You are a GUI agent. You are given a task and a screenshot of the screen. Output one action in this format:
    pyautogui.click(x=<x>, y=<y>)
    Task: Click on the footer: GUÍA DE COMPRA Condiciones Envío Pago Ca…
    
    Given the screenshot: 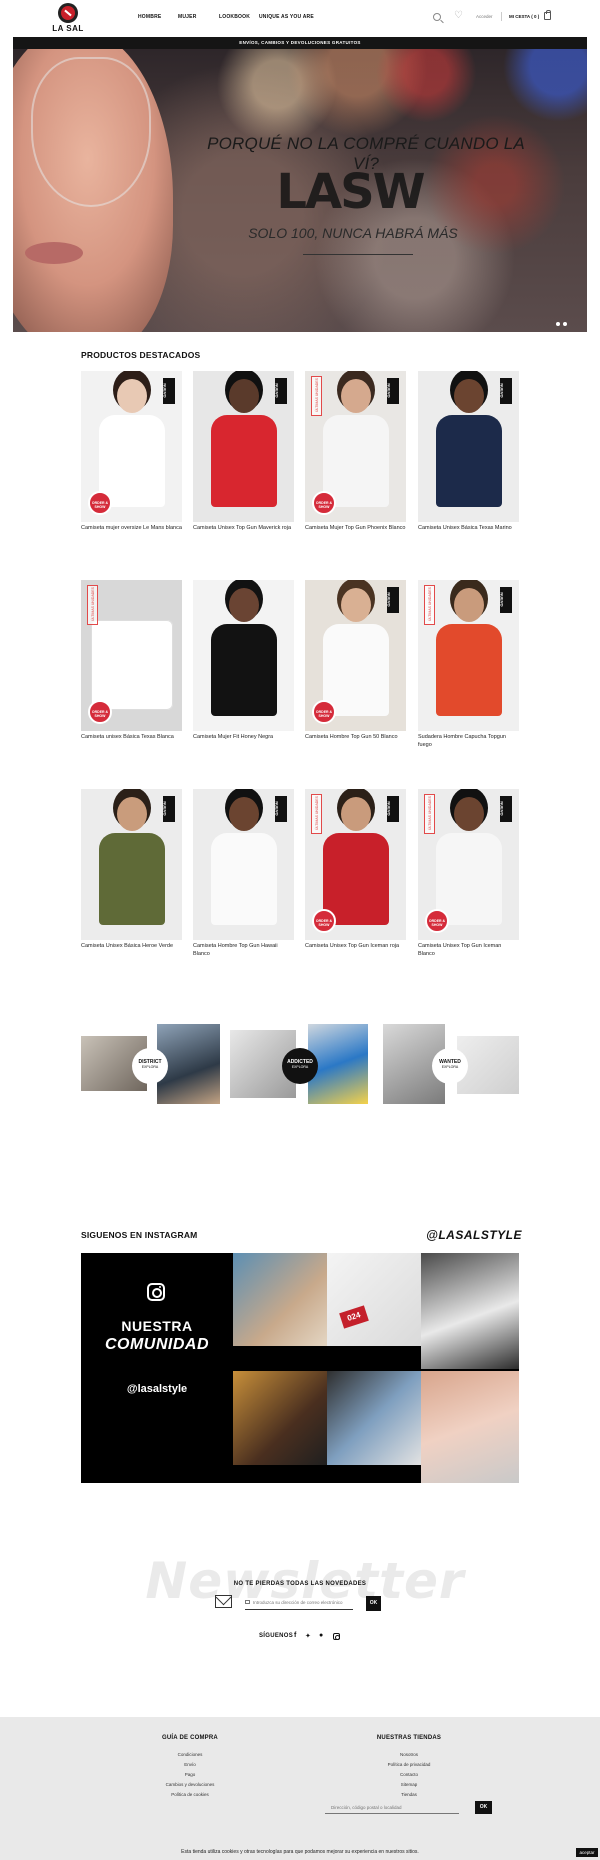 What is the action you would take?
    pyautogui.click(x=300, y=1788)
    